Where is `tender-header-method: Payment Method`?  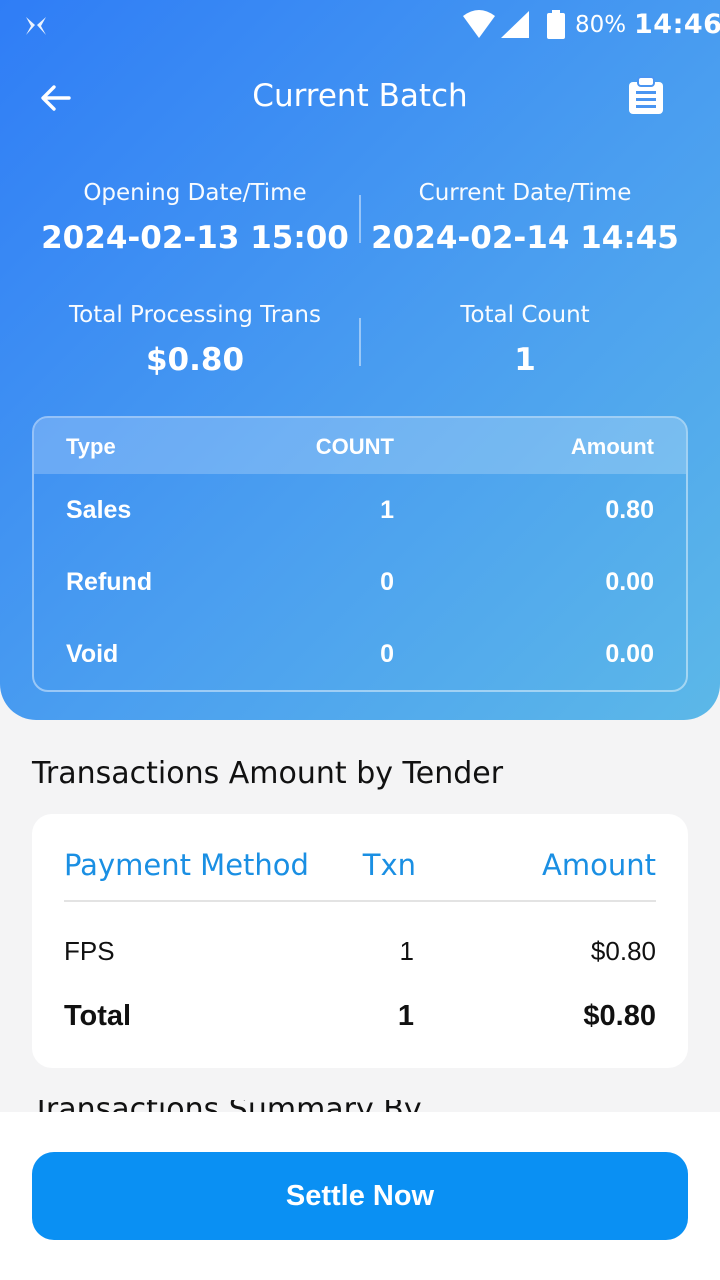
tender-header-method: Payment Method is located at coordinates (186, 865).